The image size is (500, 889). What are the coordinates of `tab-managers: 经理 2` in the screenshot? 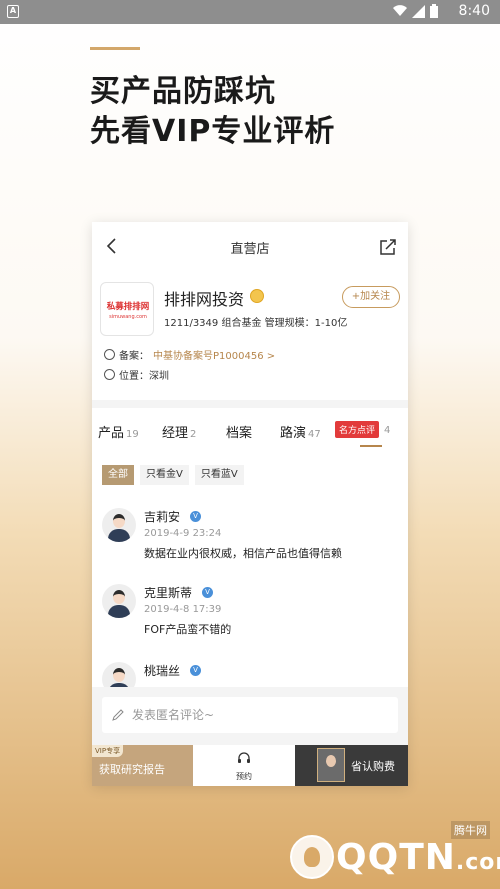 It's located at (179, 431).